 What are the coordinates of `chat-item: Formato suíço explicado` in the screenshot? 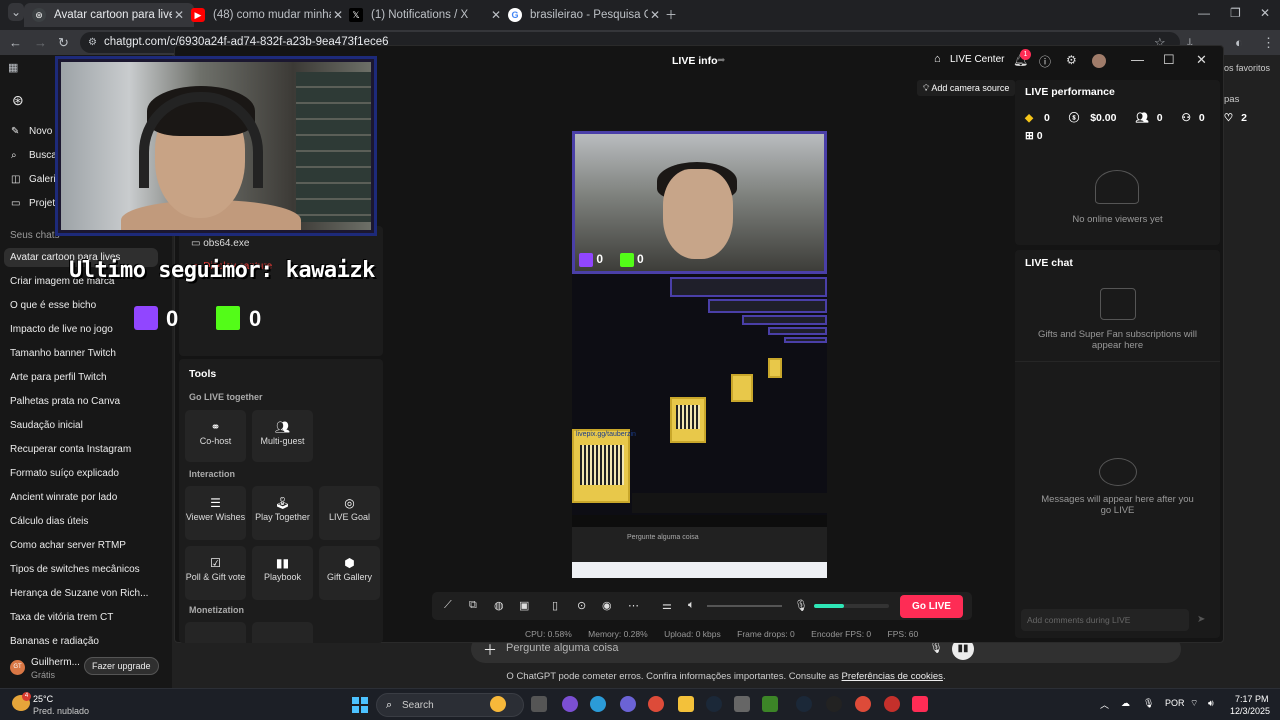 It's located at (64, 473).